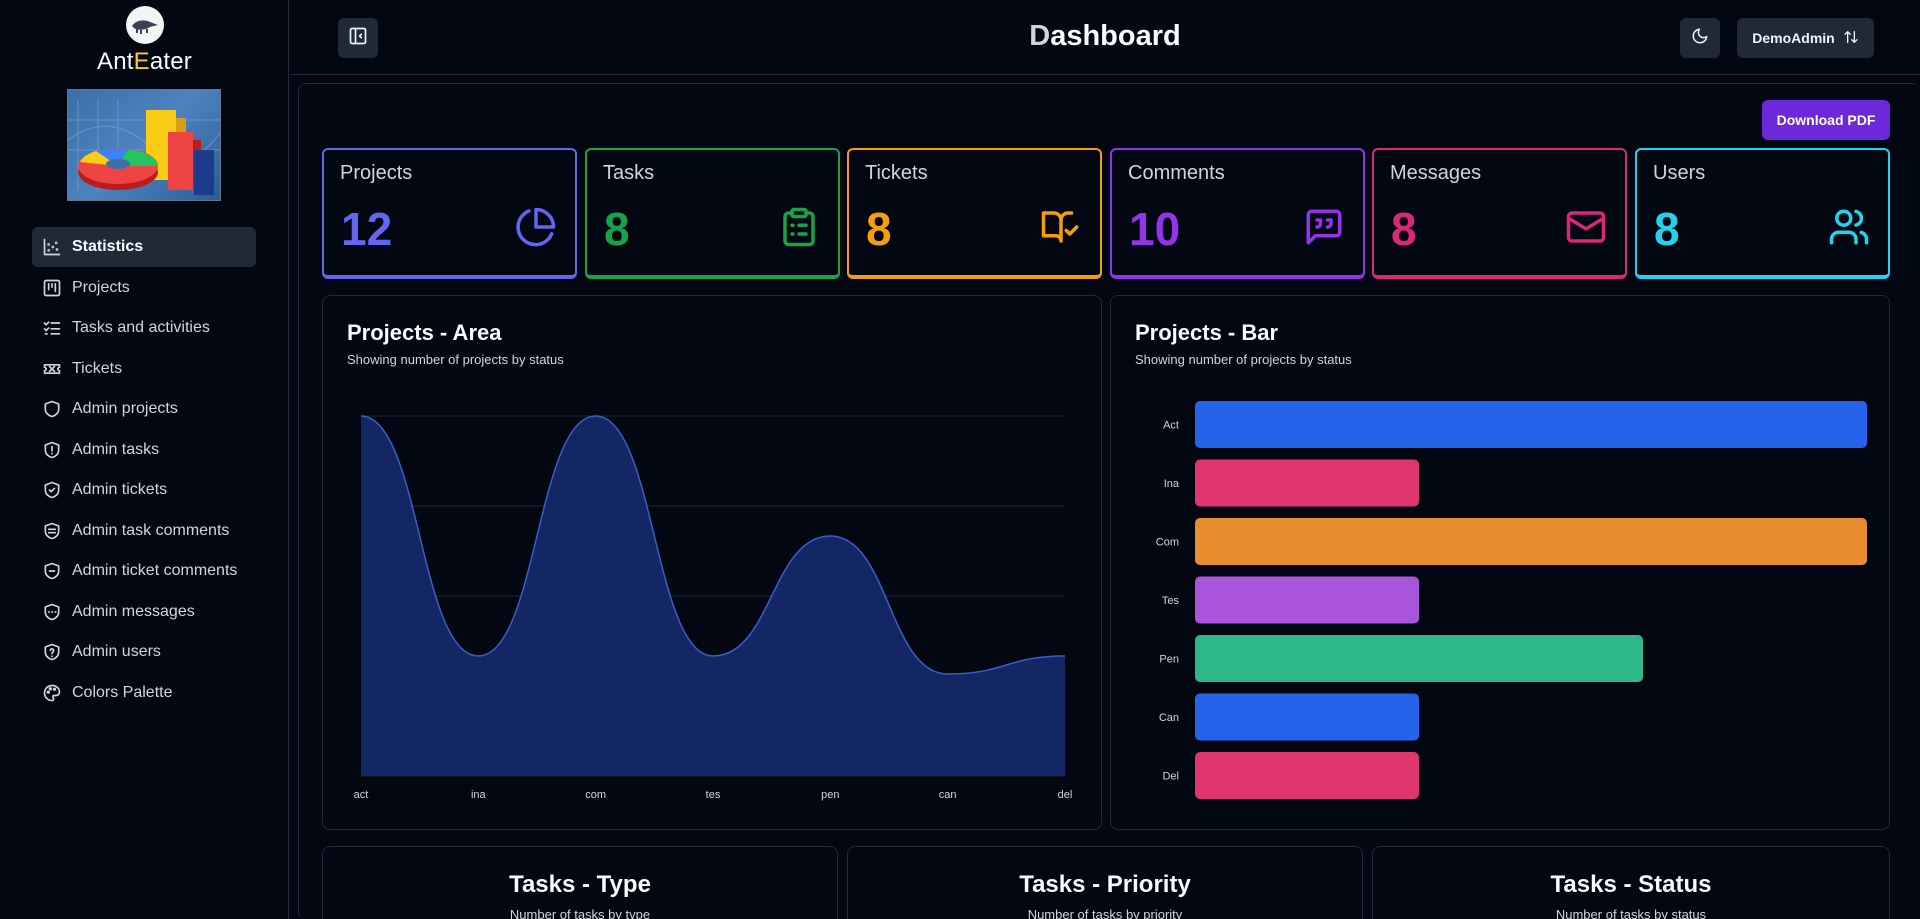 The width and height of the screenshot is (1920, 919). What do you see at coordinates (713, 545) in the screenshot?
I see `area-series-line` at bounding box center [713, 545].